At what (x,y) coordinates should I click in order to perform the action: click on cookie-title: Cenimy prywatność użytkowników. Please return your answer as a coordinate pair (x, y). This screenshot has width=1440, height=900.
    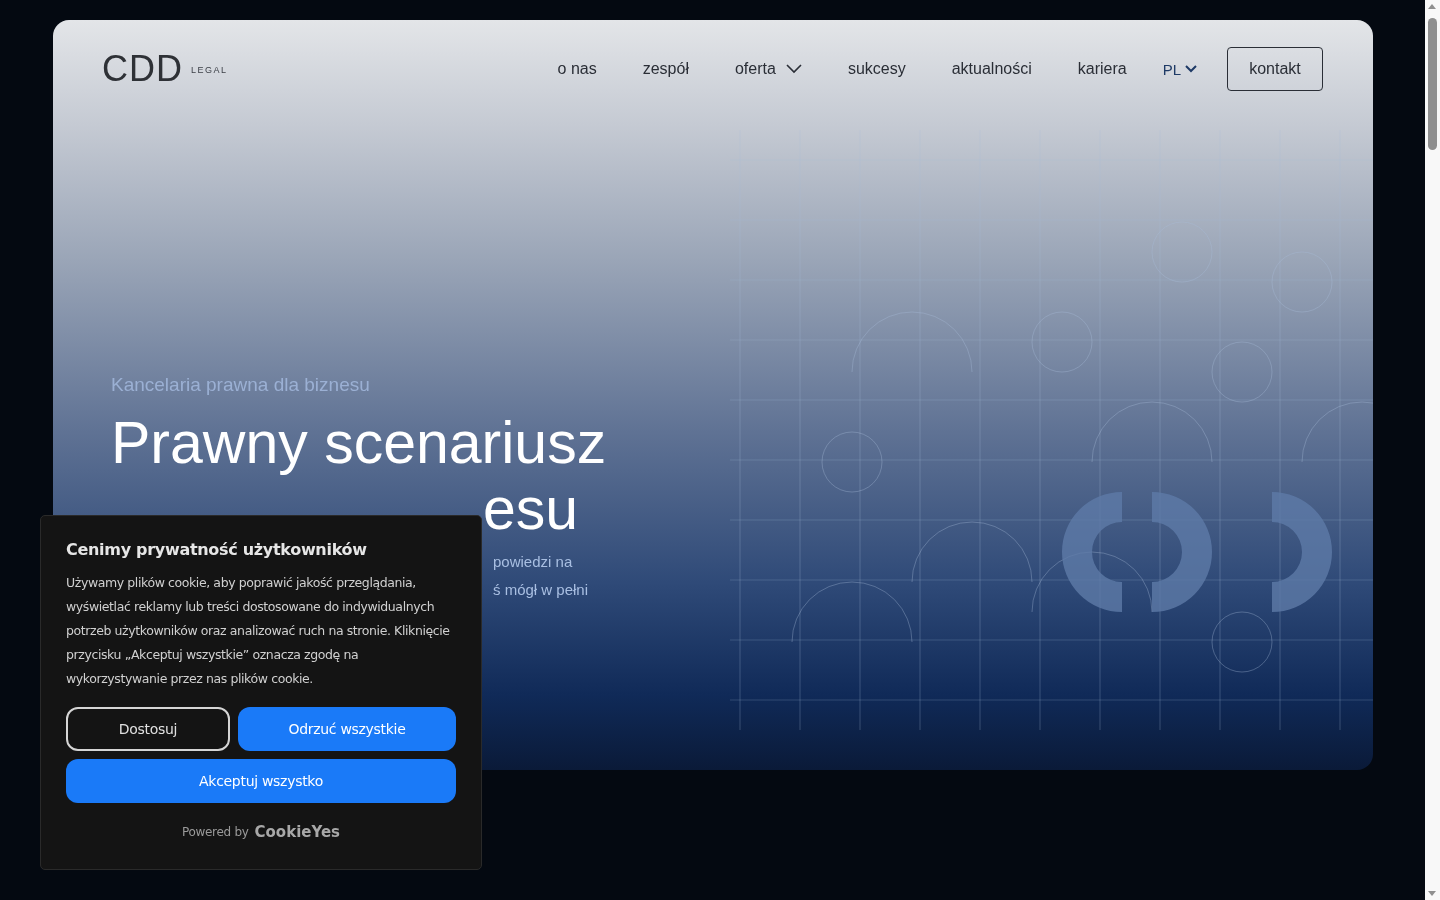
    Looking at the image, I should click on (217, 549).